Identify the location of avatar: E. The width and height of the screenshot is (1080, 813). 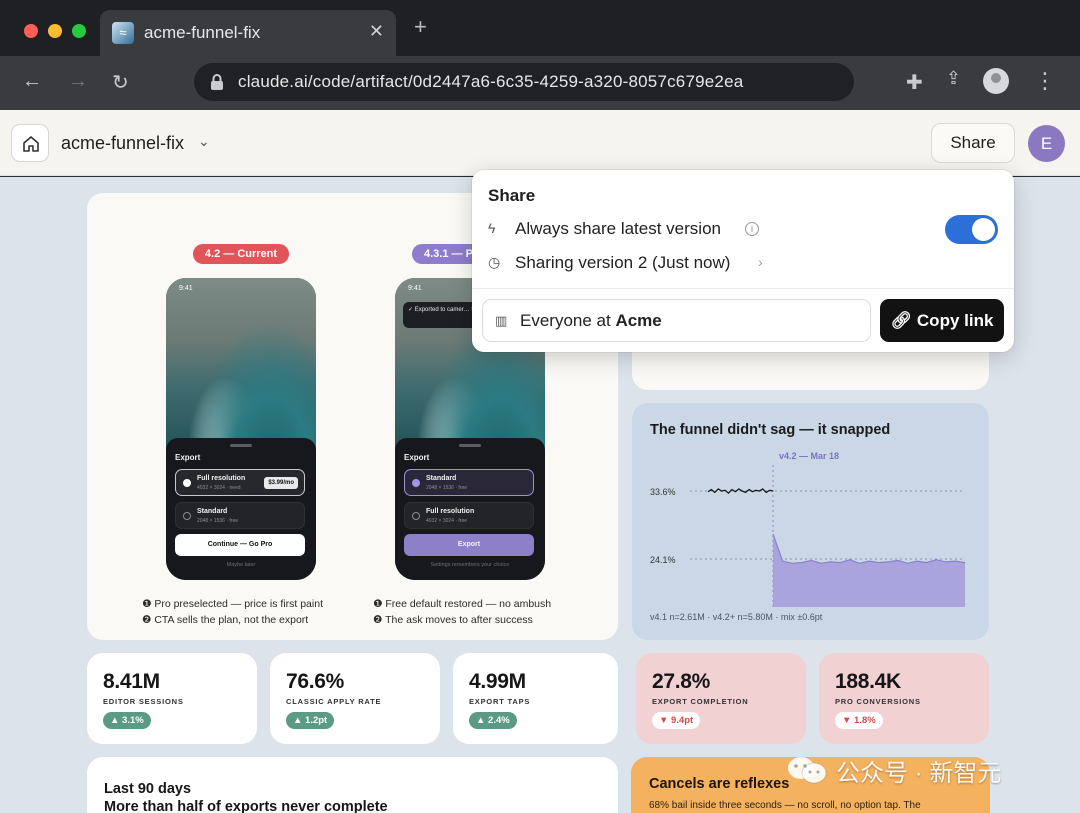
(1046, 143).